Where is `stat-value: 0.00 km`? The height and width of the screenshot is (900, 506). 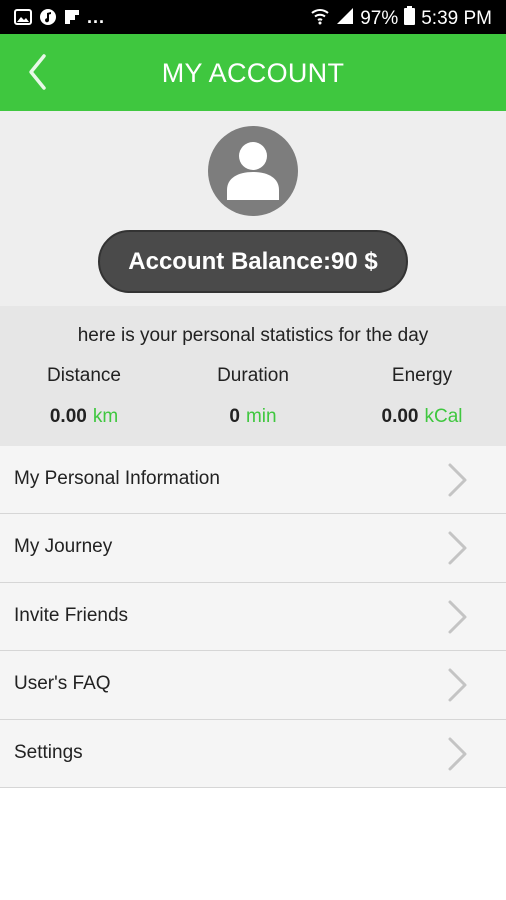
stat-value: 0.00 km is located at coordinates (84, 417).